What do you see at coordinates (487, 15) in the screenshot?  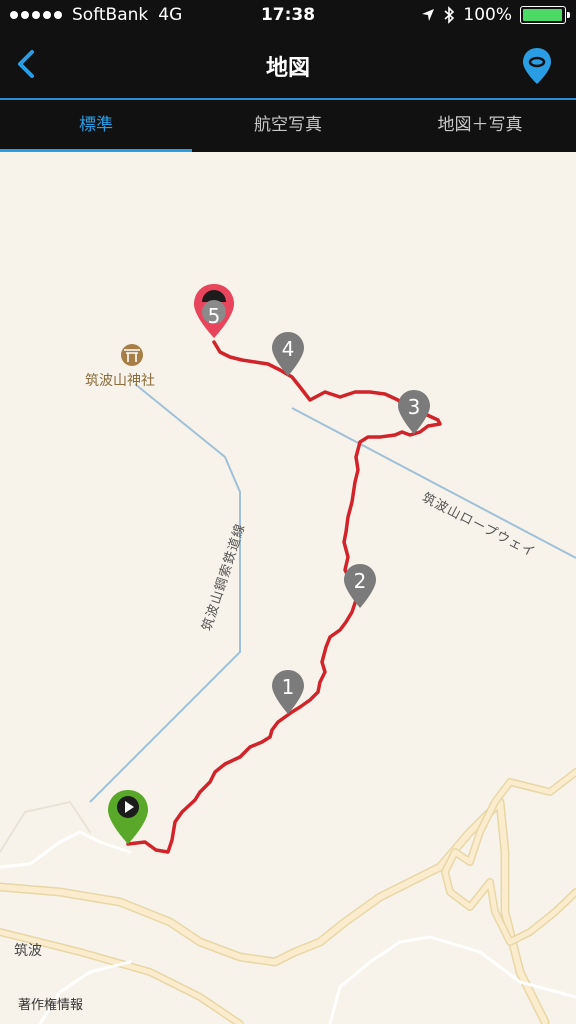 I see `battery-percent: 100%` at bounding box center [487, 15].